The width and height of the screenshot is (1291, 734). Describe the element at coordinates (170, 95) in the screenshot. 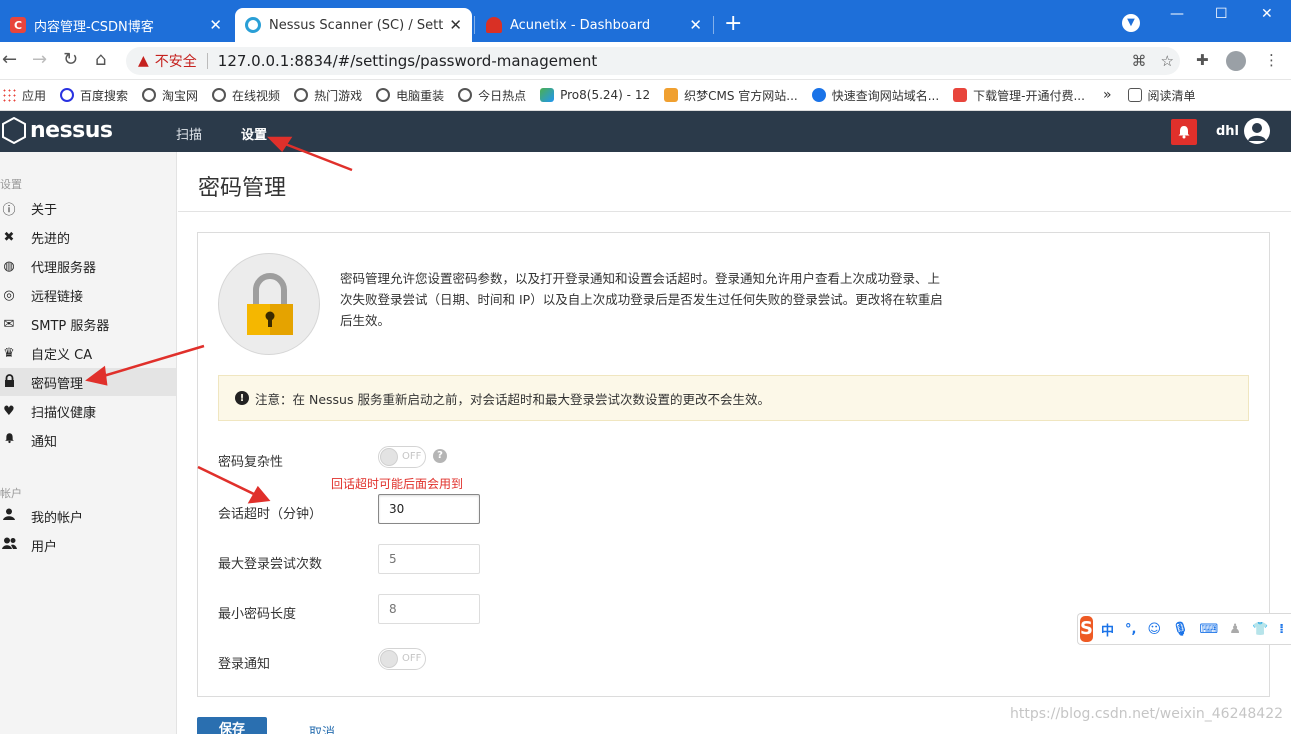

I see `bookmark-taobao: 淘宝网` at that location.